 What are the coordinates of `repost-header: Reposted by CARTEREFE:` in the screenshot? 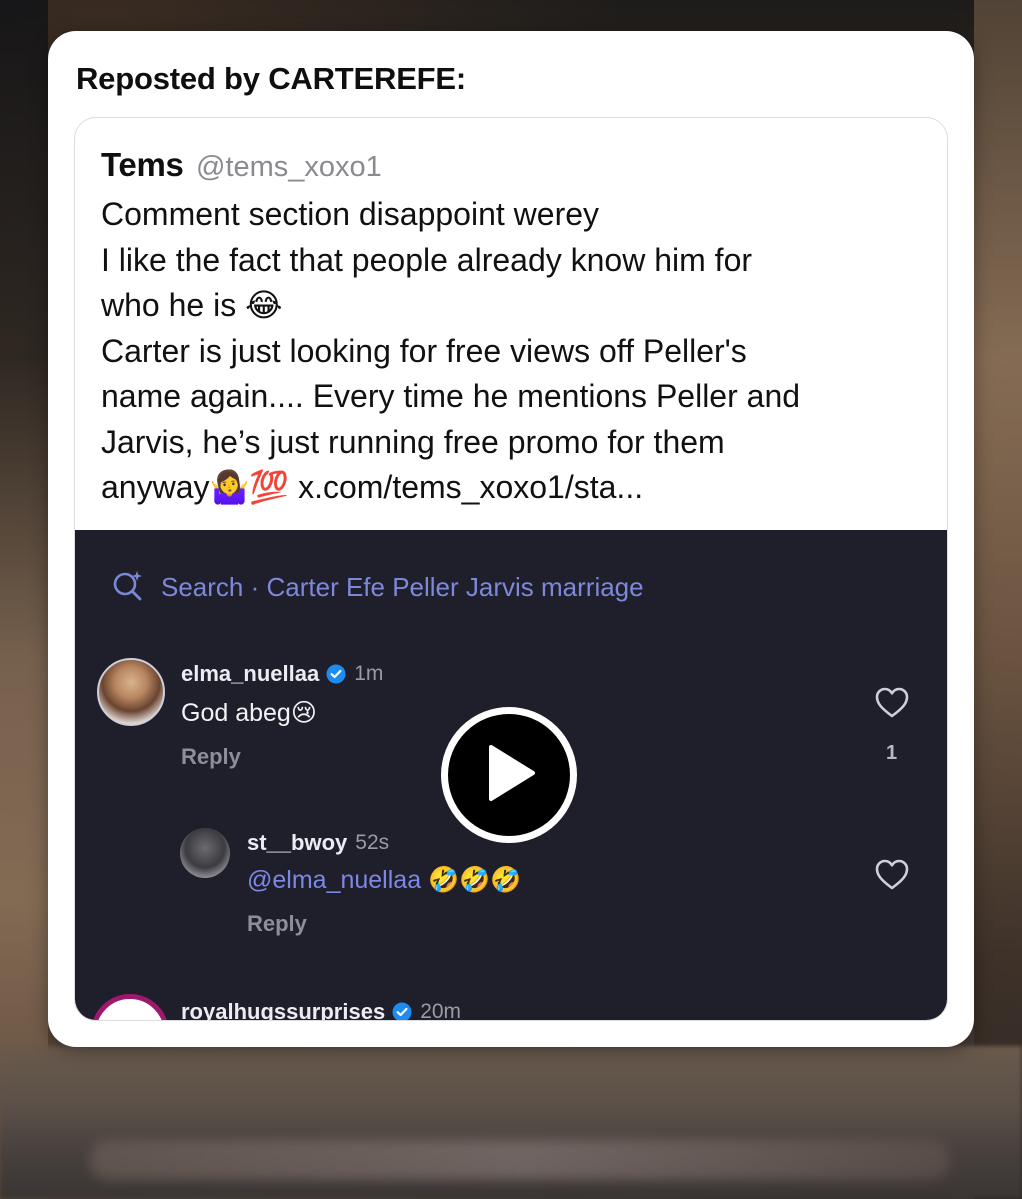 It's located at (271, 78).